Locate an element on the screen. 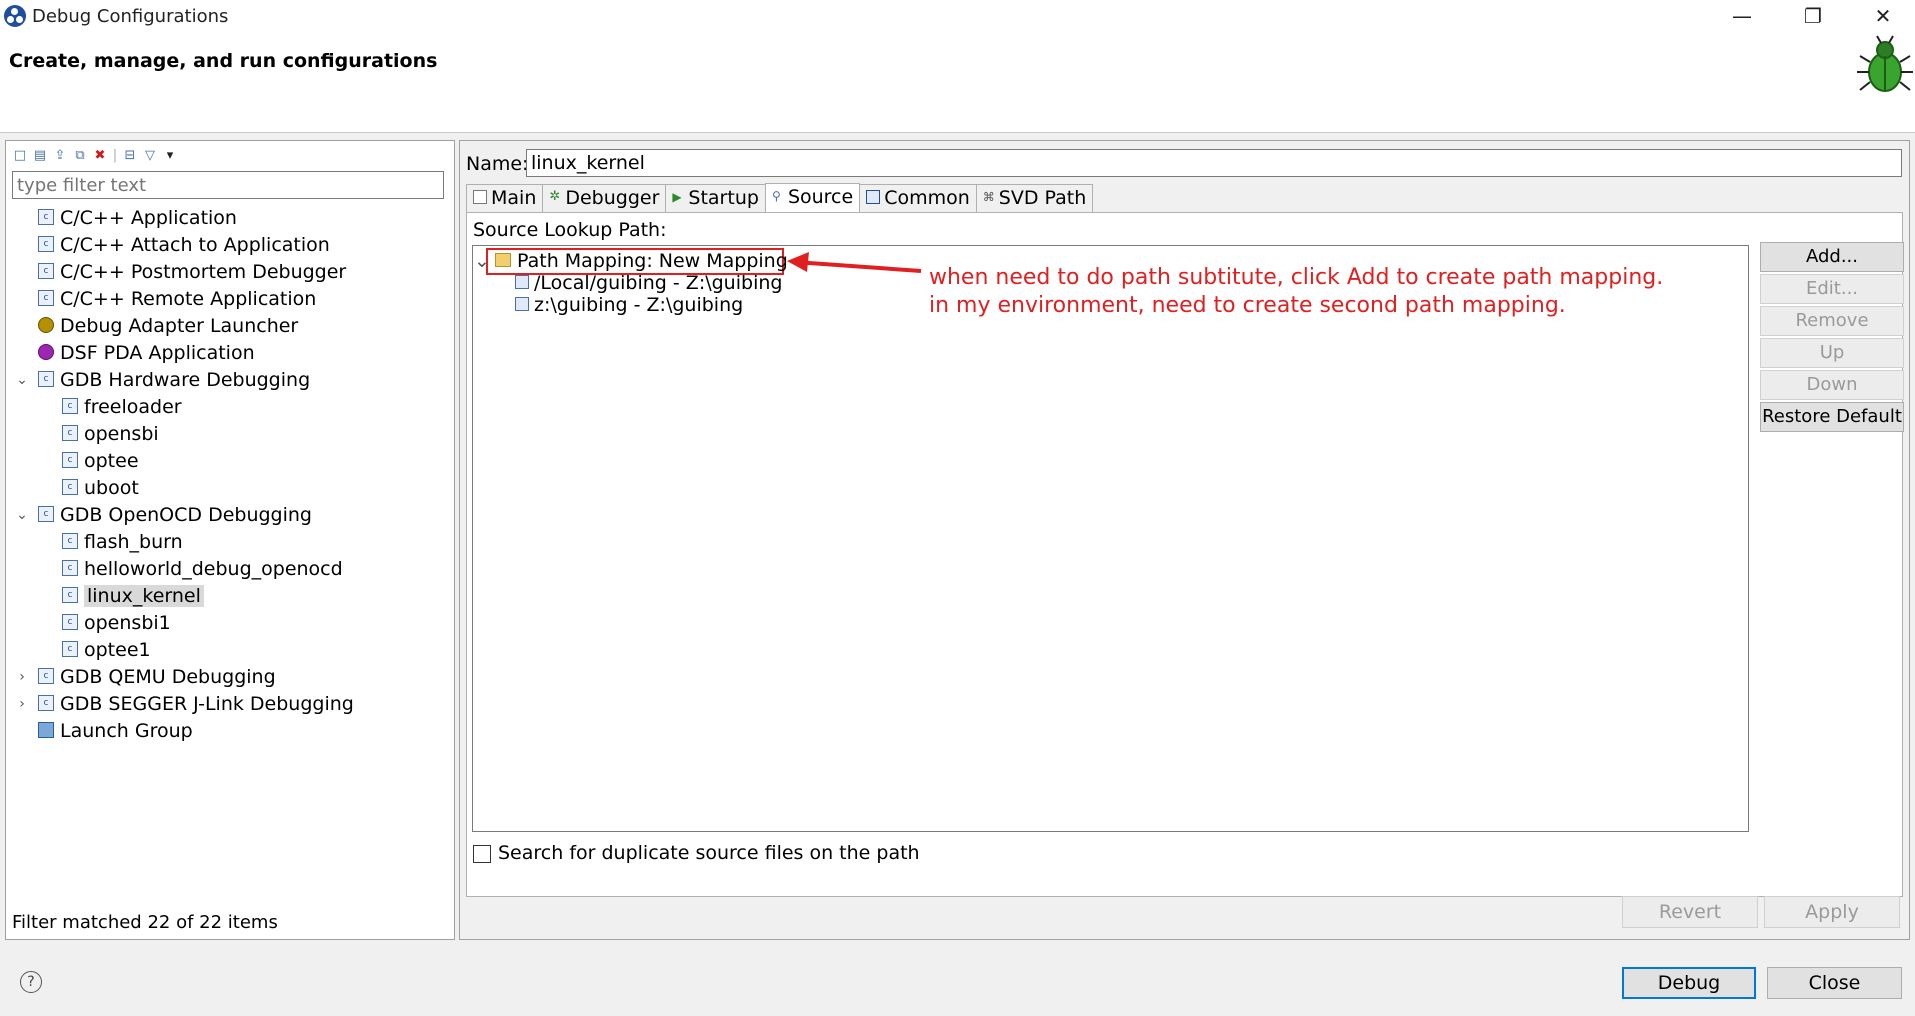 This screenshot has width=1915, height=1016. tab-main: Main is located at coordinates (505, 198).